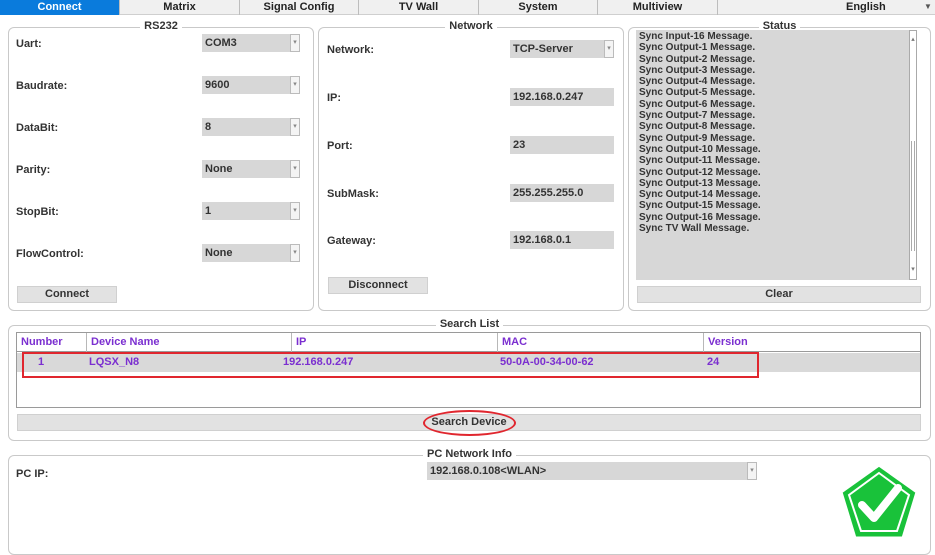 The height and width of the screenshot is (555, 935). What do you see at coordinates (471, 26) in the screenshot?
I see `network-title: Network` at bounding box center [471, 26].